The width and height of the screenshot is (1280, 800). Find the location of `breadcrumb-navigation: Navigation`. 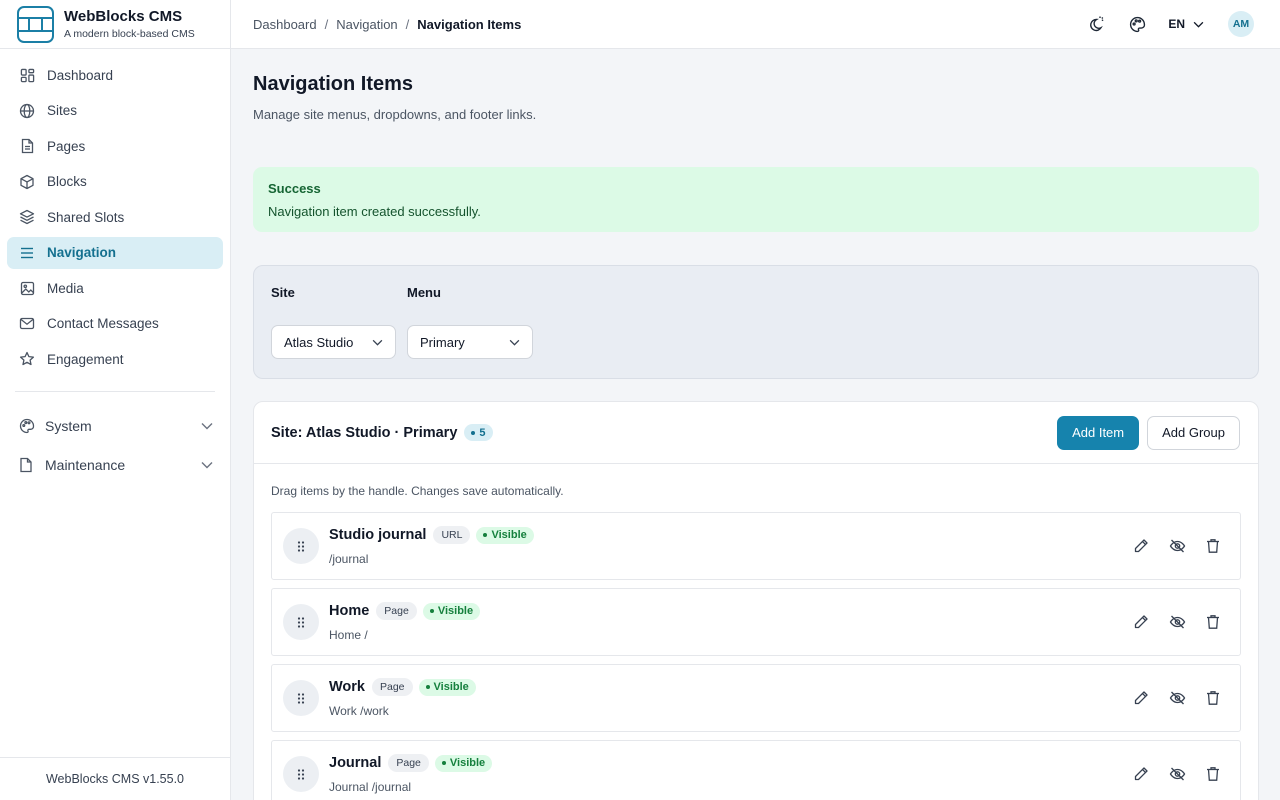

breadcrumb-navigation: Navigation is located at coordinates (366, 24).